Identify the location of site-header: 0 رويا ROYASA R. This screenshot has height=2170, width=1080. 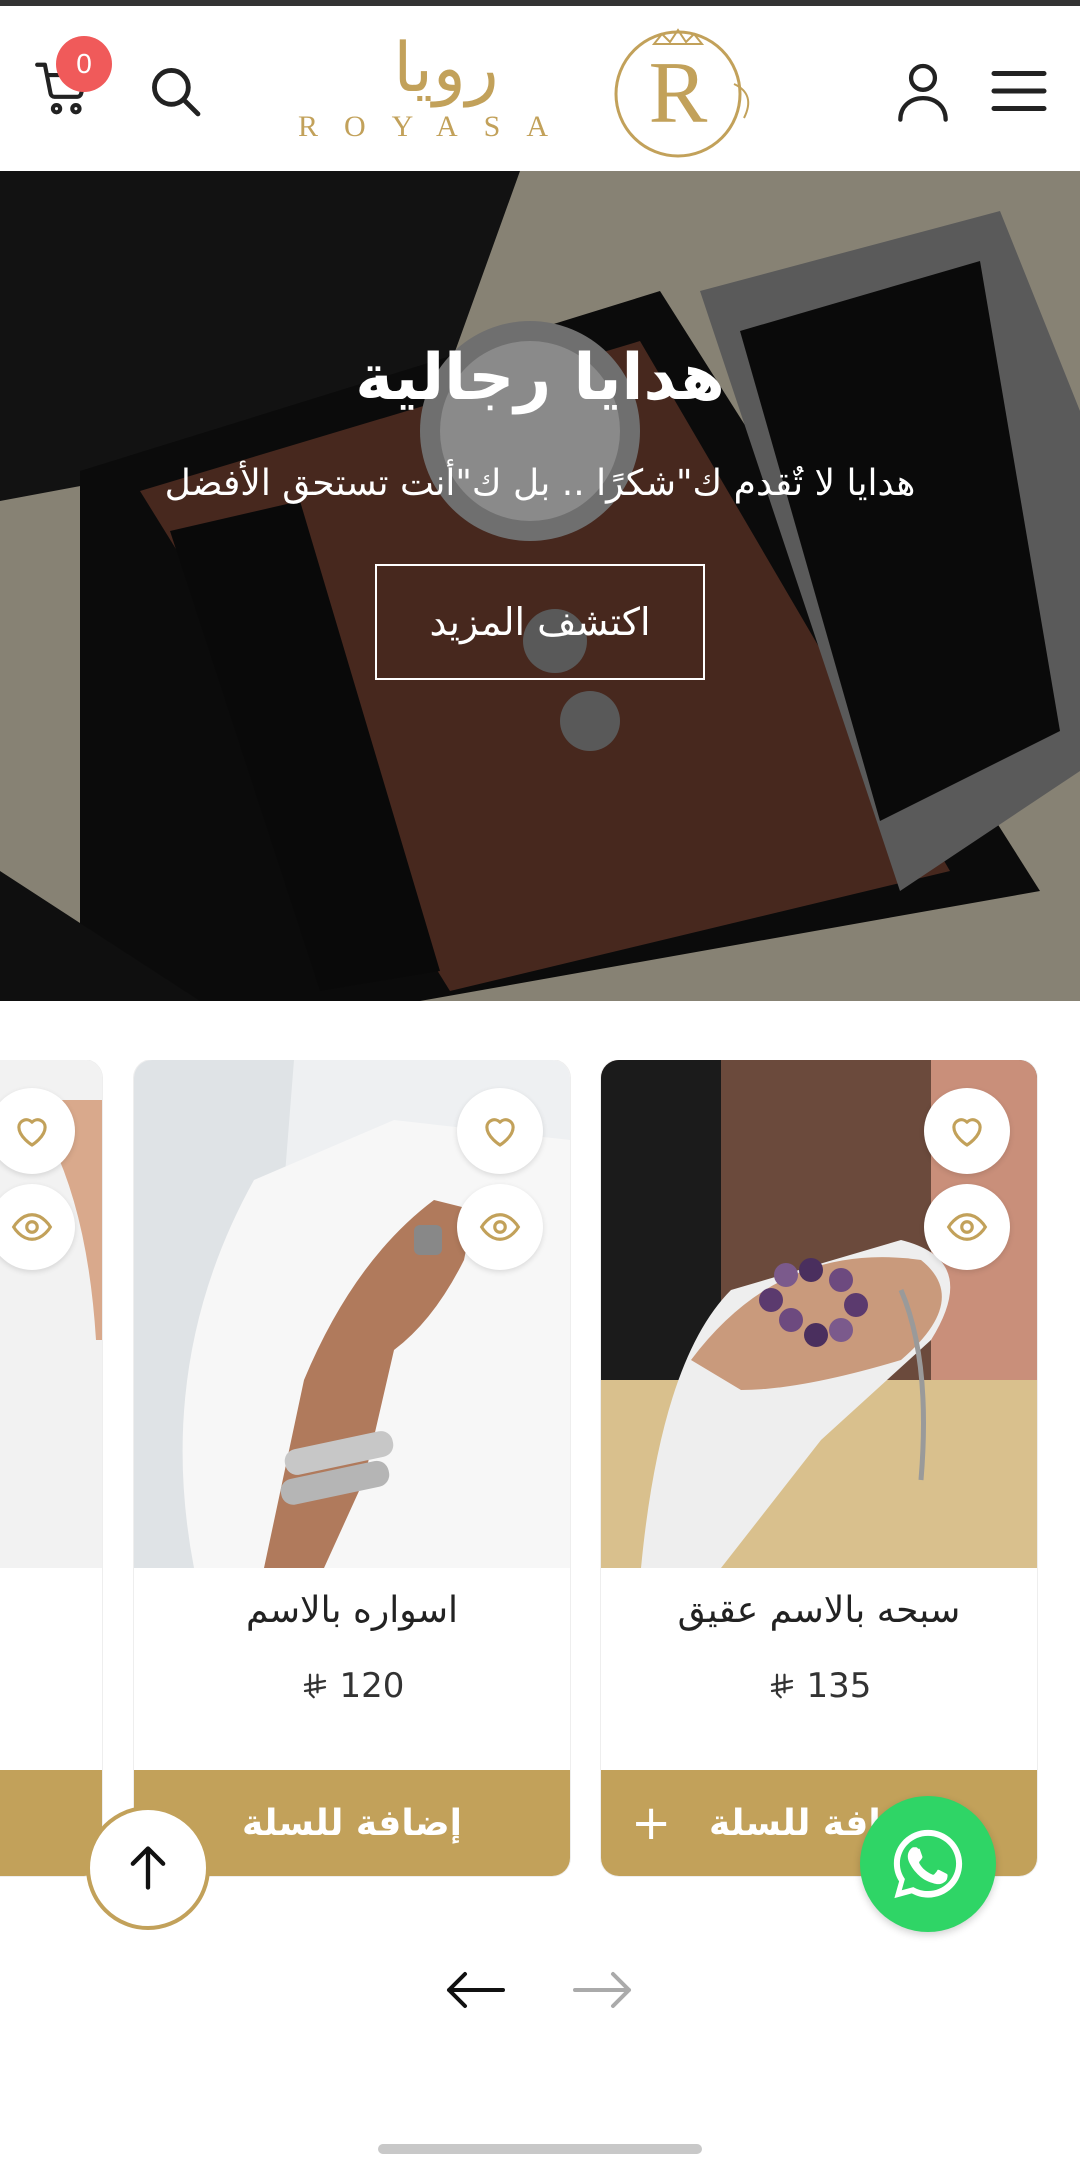
(540, 88).